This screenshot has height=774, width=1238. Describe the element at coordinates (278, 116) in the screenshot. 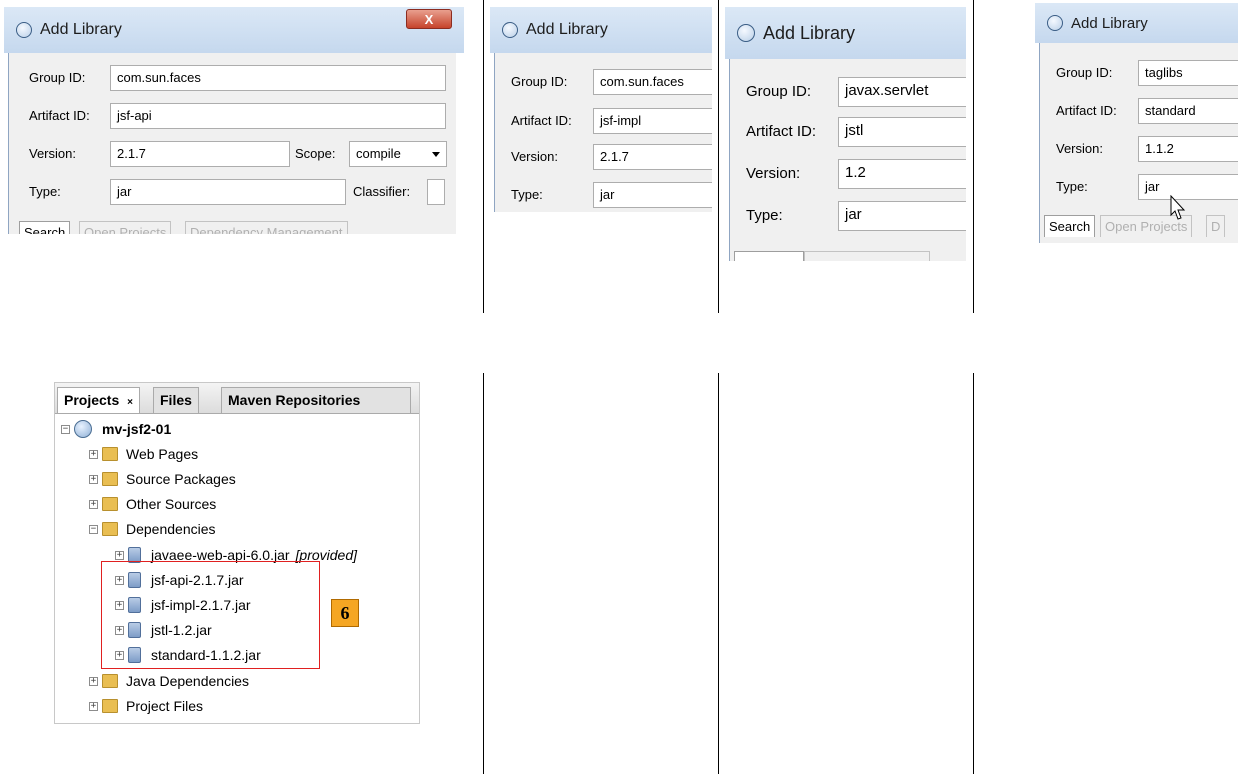

I see `artifact-id-input: jsf-api` at that location.